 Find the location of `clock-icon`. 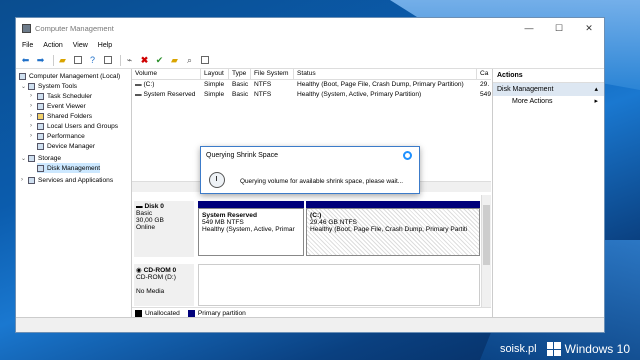

clock-icon is located at coordinates (217, 180).